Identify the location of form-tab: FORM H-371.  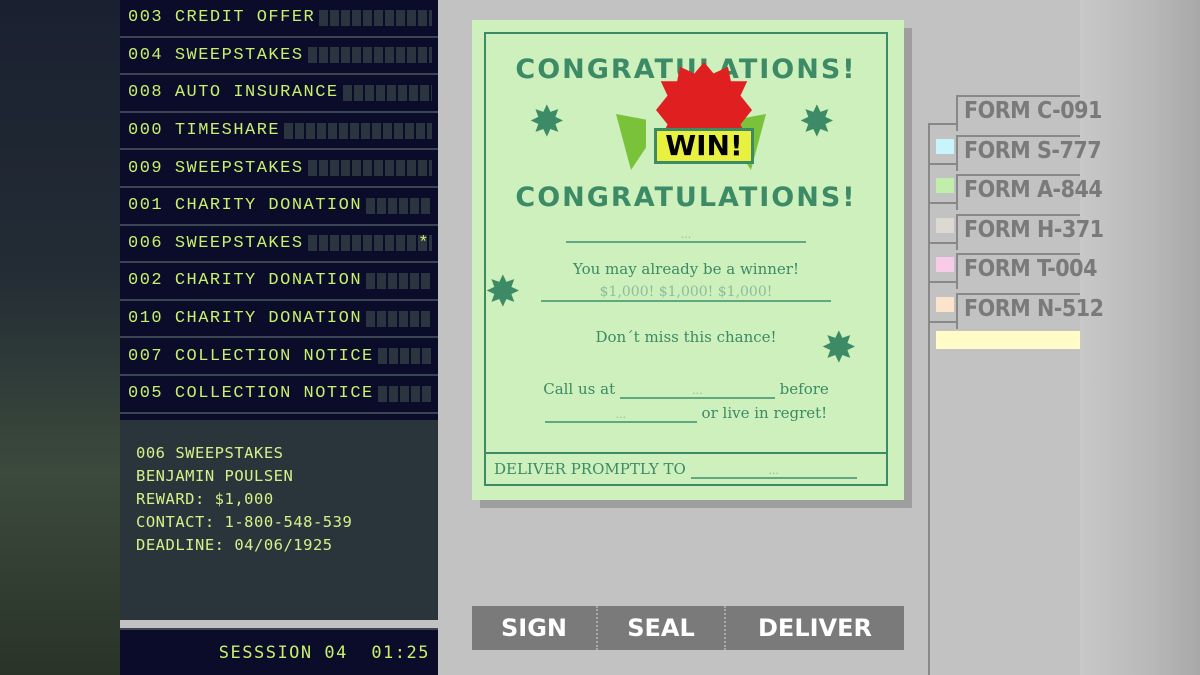
(1030, 231).